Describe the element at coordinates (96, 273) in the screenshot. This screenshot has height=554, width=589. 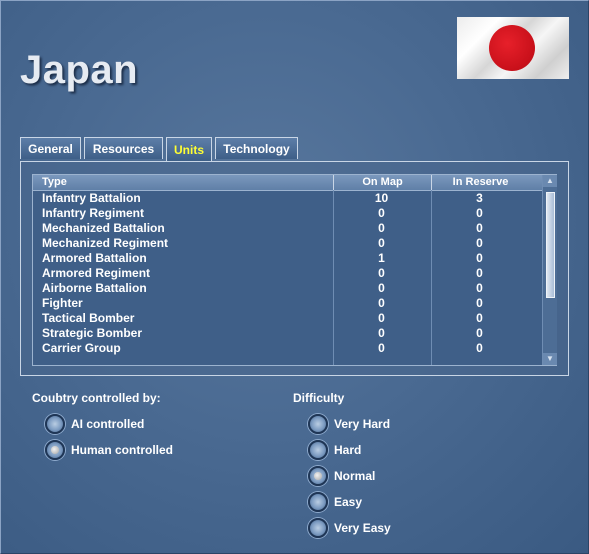
I see `unit-type: Armored Regiment` at that location.